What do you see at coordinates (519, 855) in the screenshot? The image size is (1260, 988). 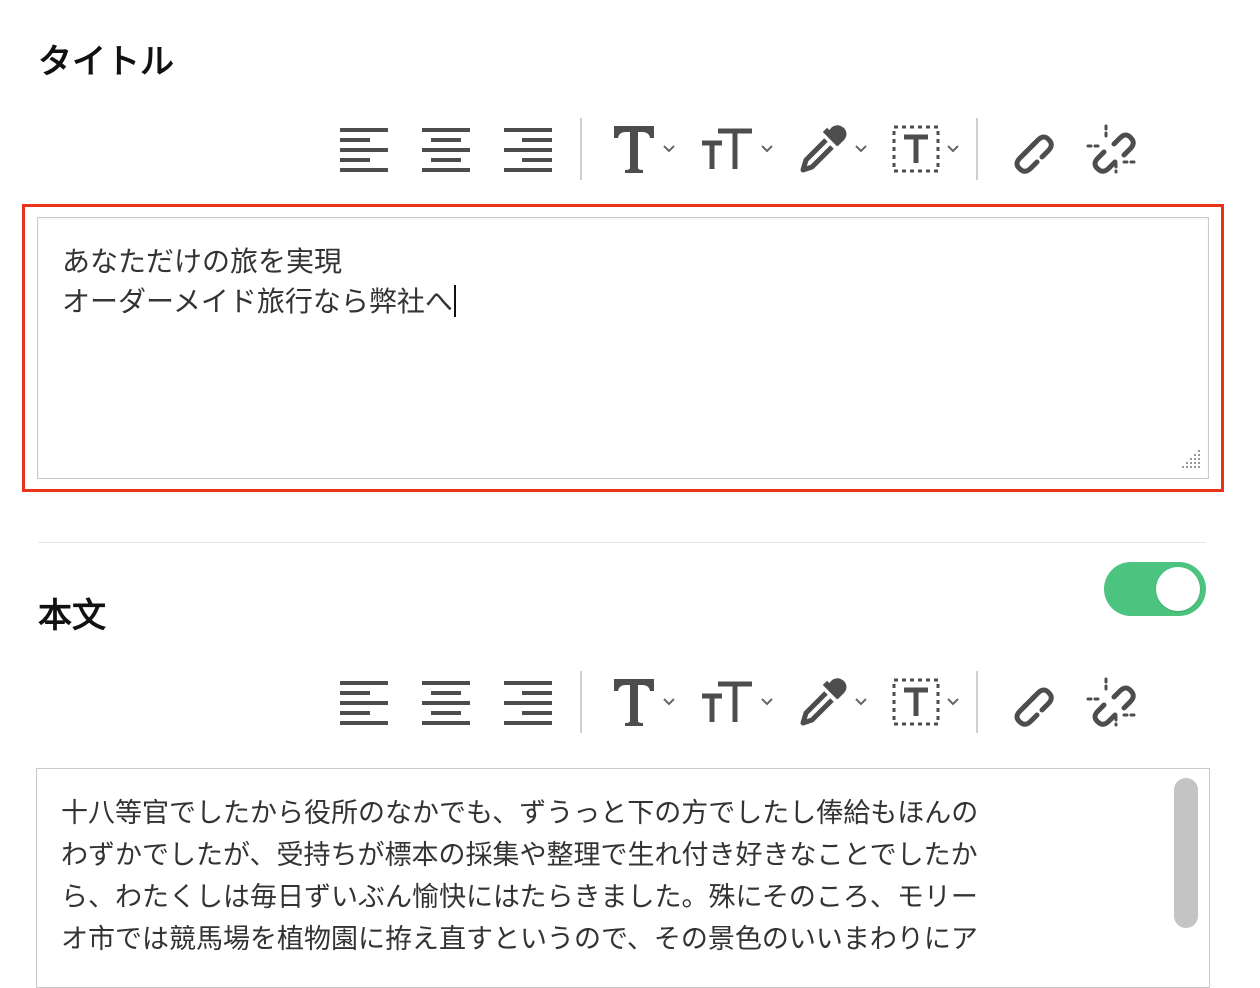 I see `body-text-line: わずかでしたが、受持ちが標本の採集や整理で生れ付き好きなことでしたか` at bounding box center [519, 855].